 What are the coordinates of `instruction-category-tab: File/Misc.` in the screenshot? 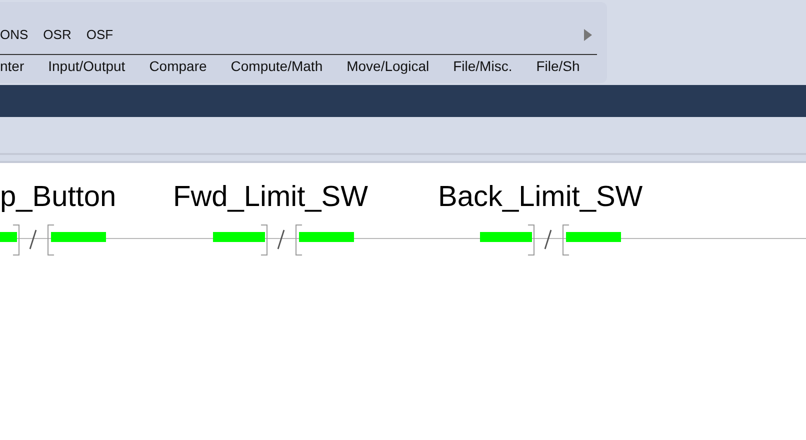 It's located at (482, 66).